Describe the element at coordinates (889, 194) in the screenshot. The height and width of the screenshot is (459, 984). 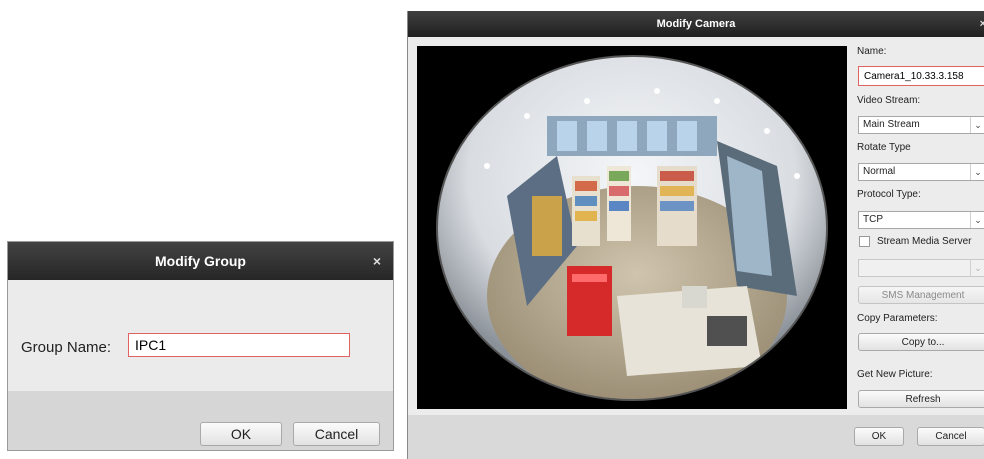
I see `protocol-type-label: Protocol Type:` at that location.